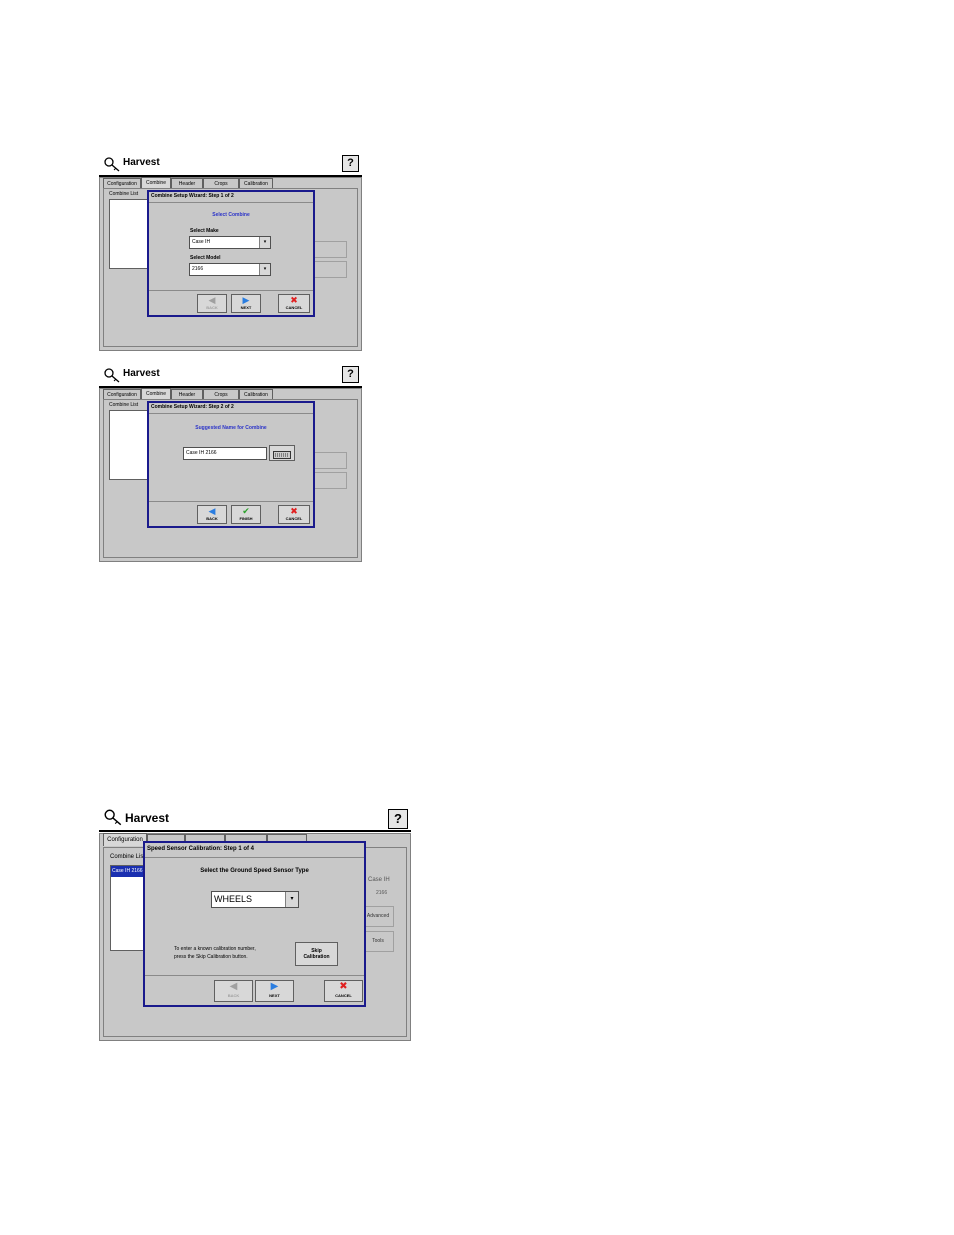 This screenshot has width=954, height=1235. Describe the element at coordinates (230, 242) in the screenshot. I see `make-dropdown: Case IH ▾` at that location.